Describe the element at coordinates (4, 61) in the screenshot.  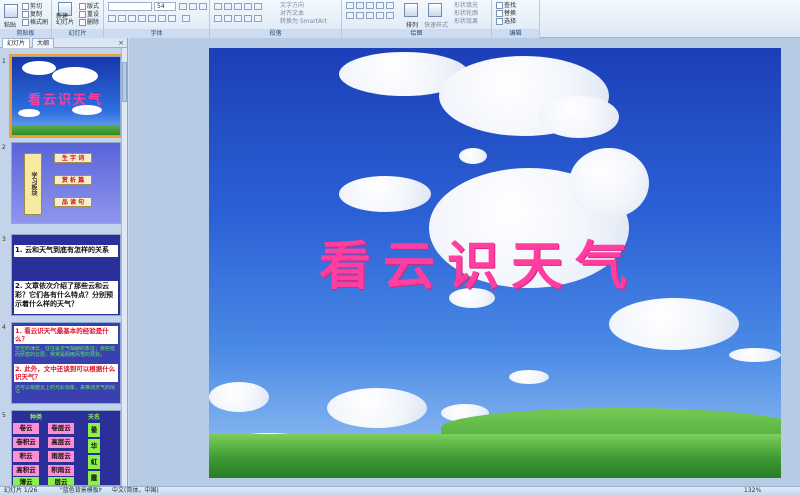
I see `slide-number-1: 1` at that location.